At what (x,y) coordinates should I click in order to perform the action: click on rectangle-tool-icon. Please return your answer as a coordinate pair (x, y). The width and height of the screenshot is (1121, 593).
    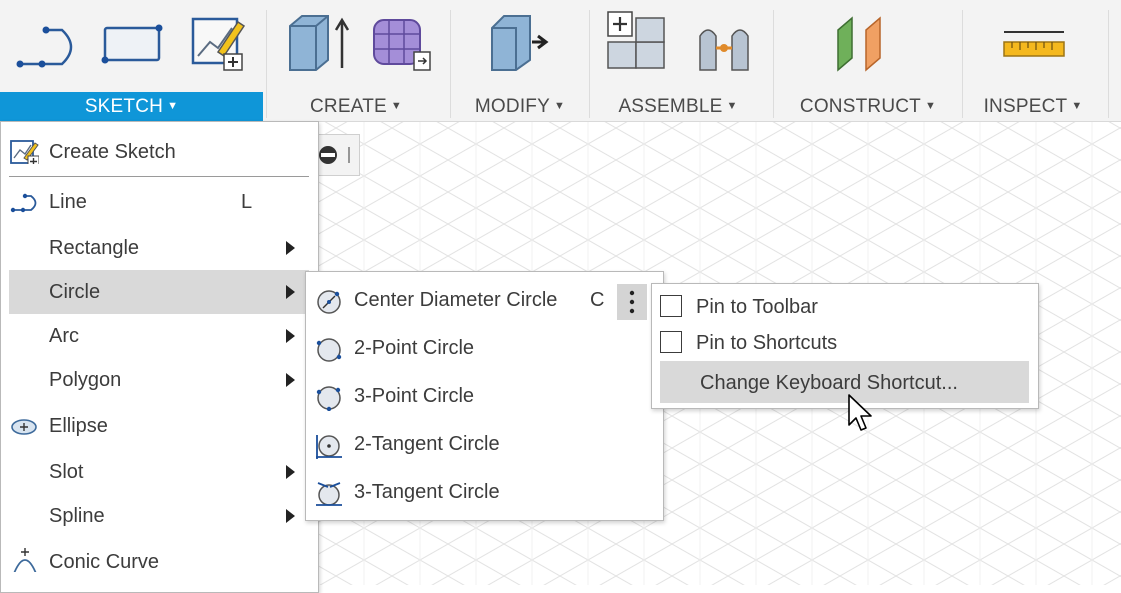
    Looking at the image, I should click on (133, 45).